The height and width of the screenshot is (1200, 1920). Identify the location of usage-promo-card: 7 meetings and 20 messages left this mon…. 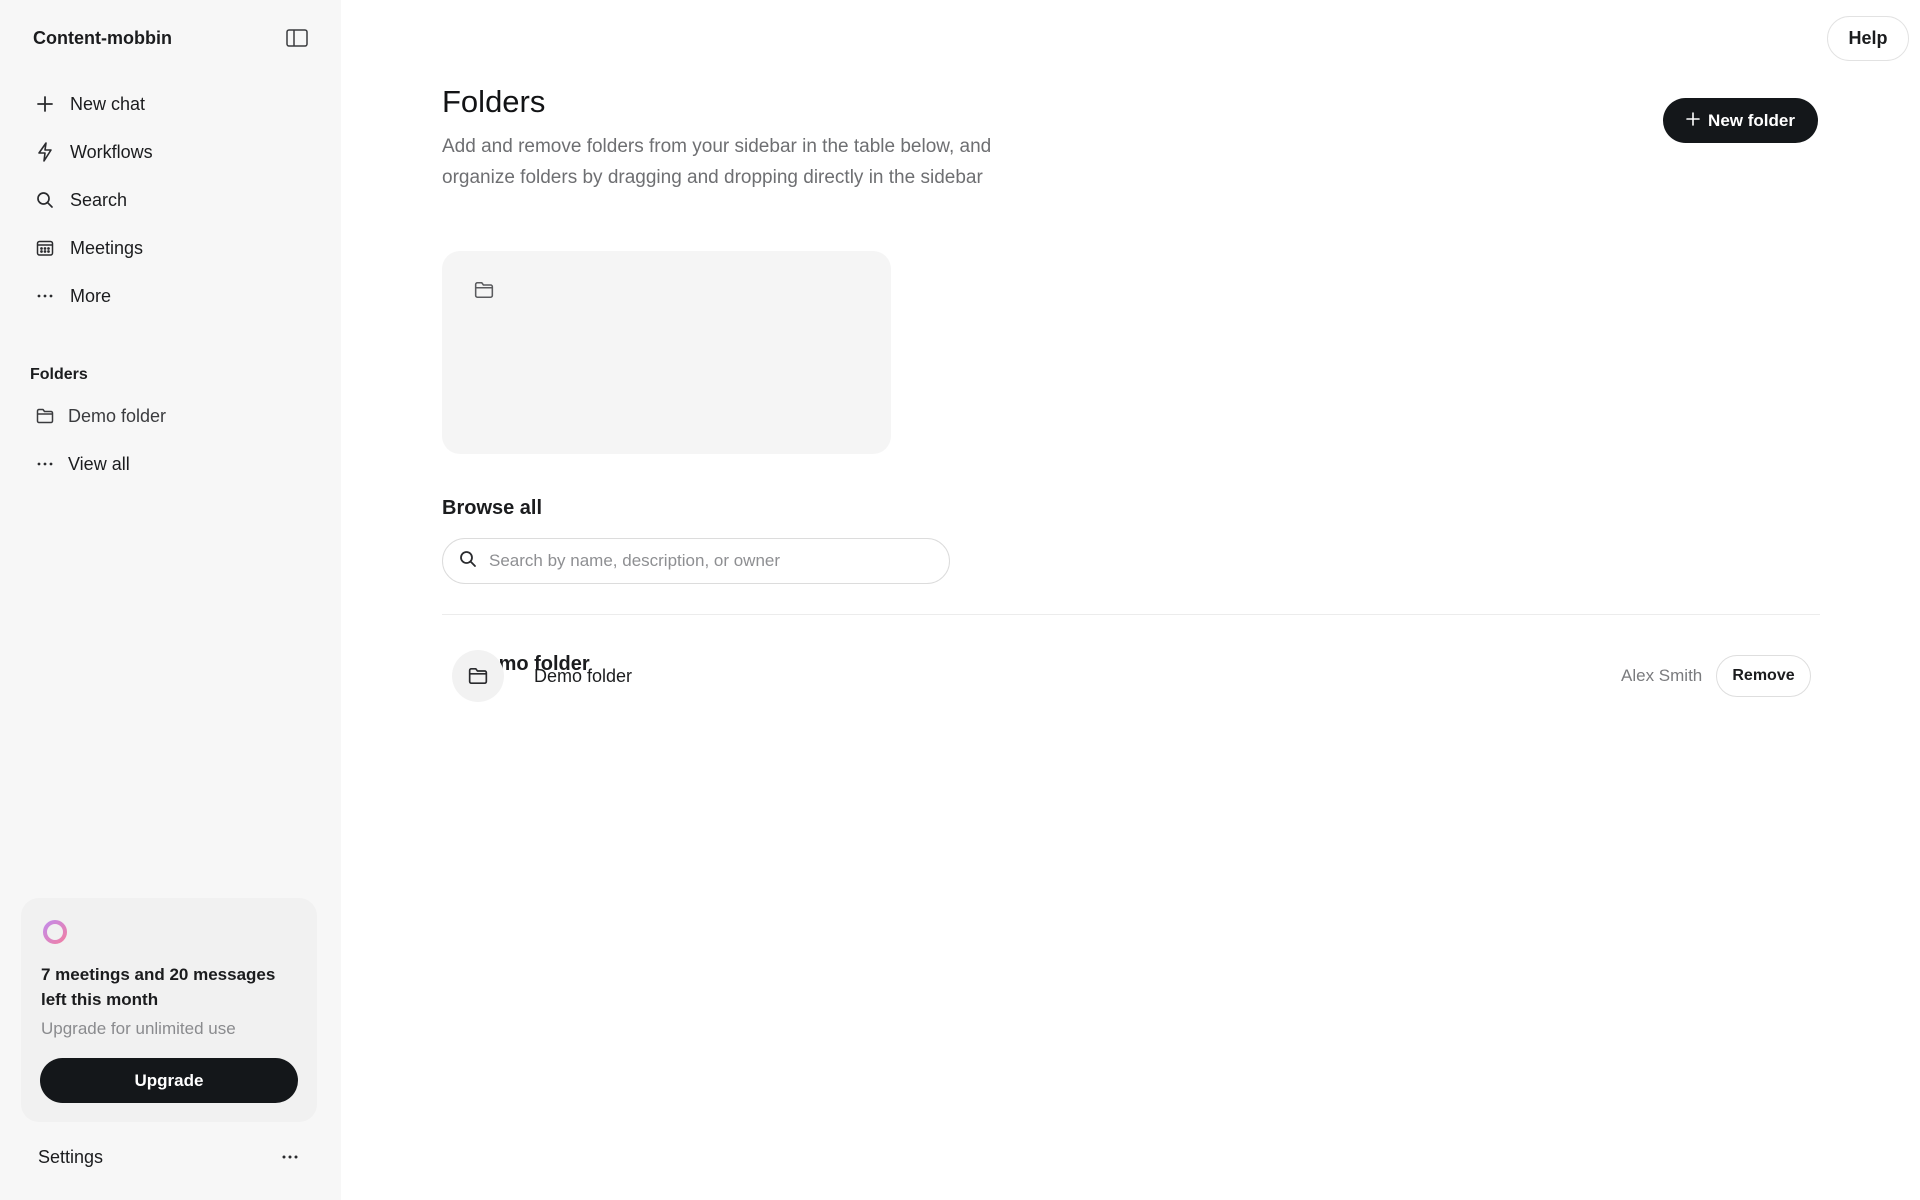
(169, 1010).